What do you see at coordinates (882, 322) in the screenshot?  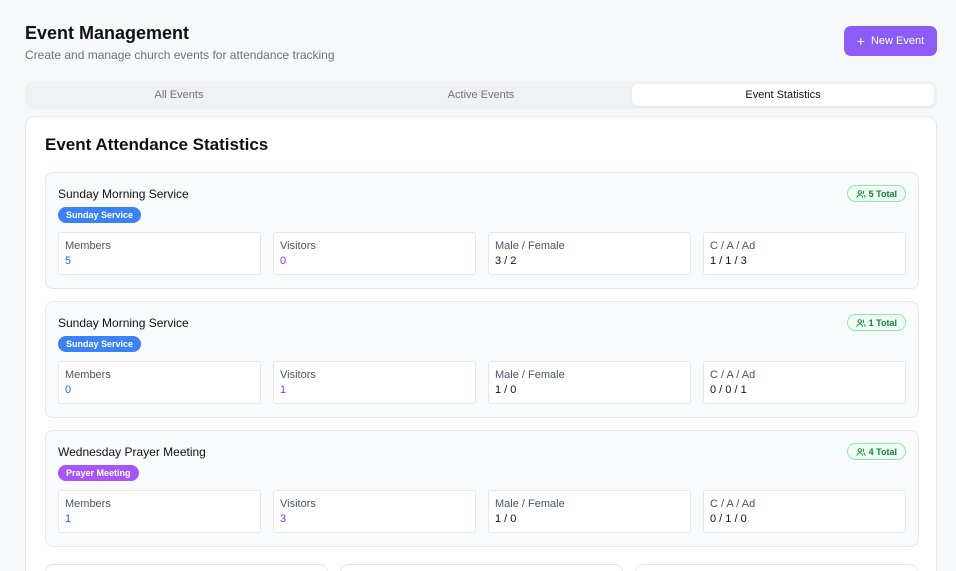 I see `total-label: 1 Total` at bounding box center [882, 322].